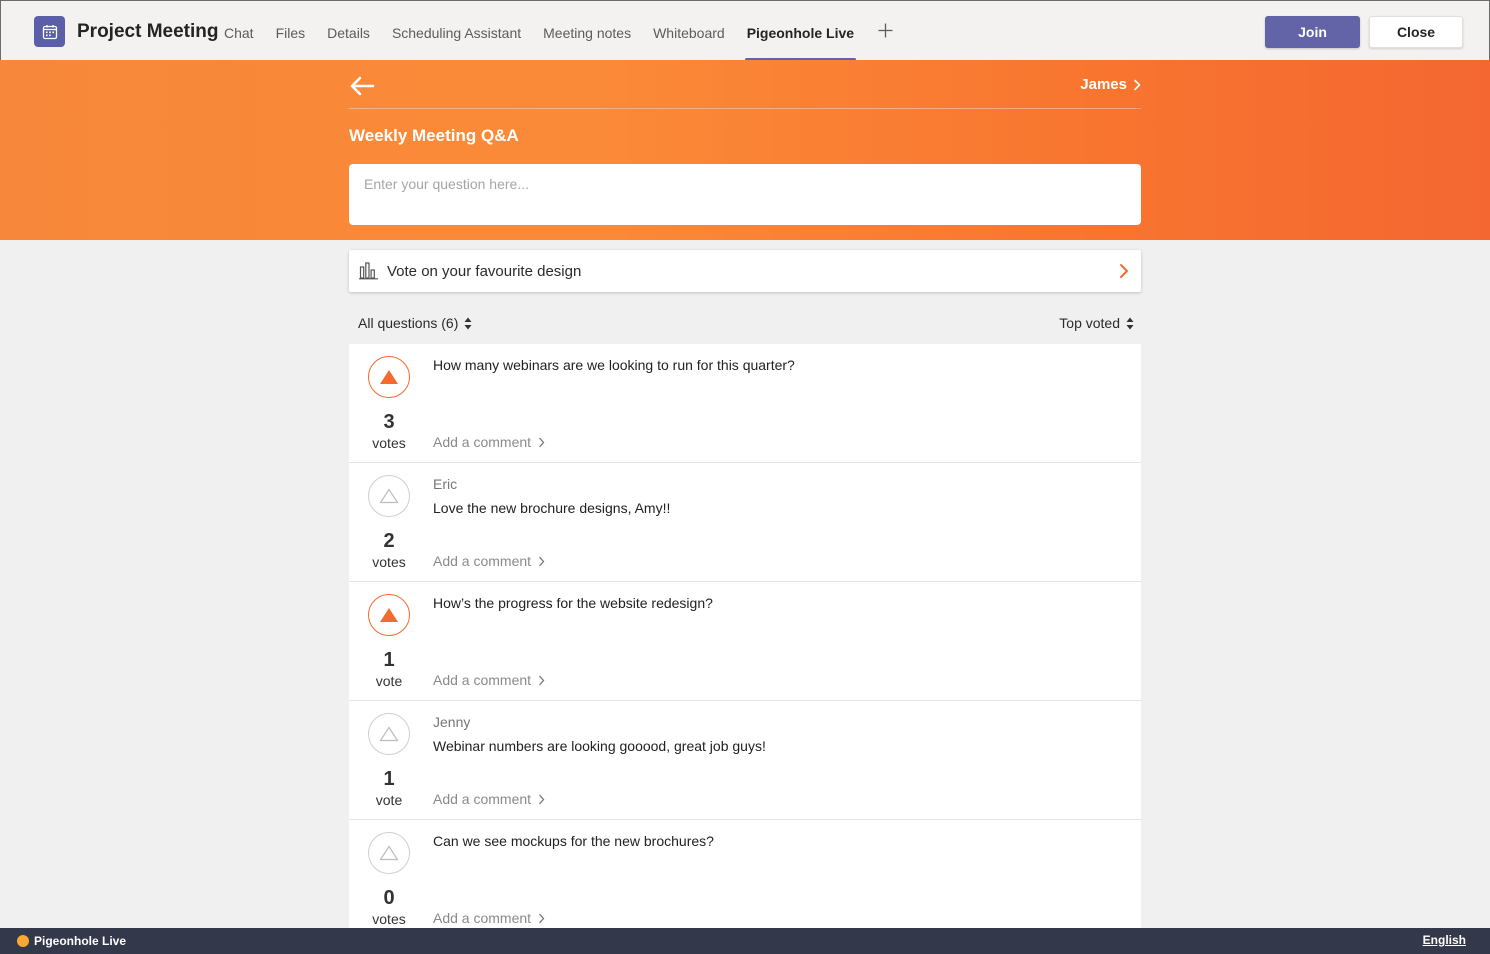 This screenshot has width=1490, height=954. Describe the element at coordinates (587, 31) in the screenshot. I see `tab-meeting-notes: Meeting notes` at that location.